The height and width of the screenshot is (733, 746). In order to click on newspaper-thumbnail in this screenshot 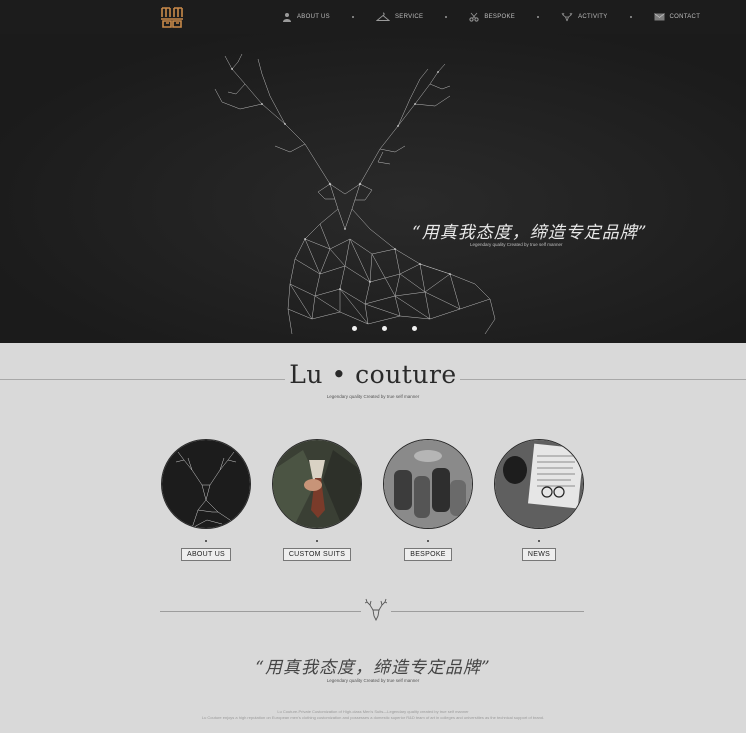, I will do `click(539, 484)`.